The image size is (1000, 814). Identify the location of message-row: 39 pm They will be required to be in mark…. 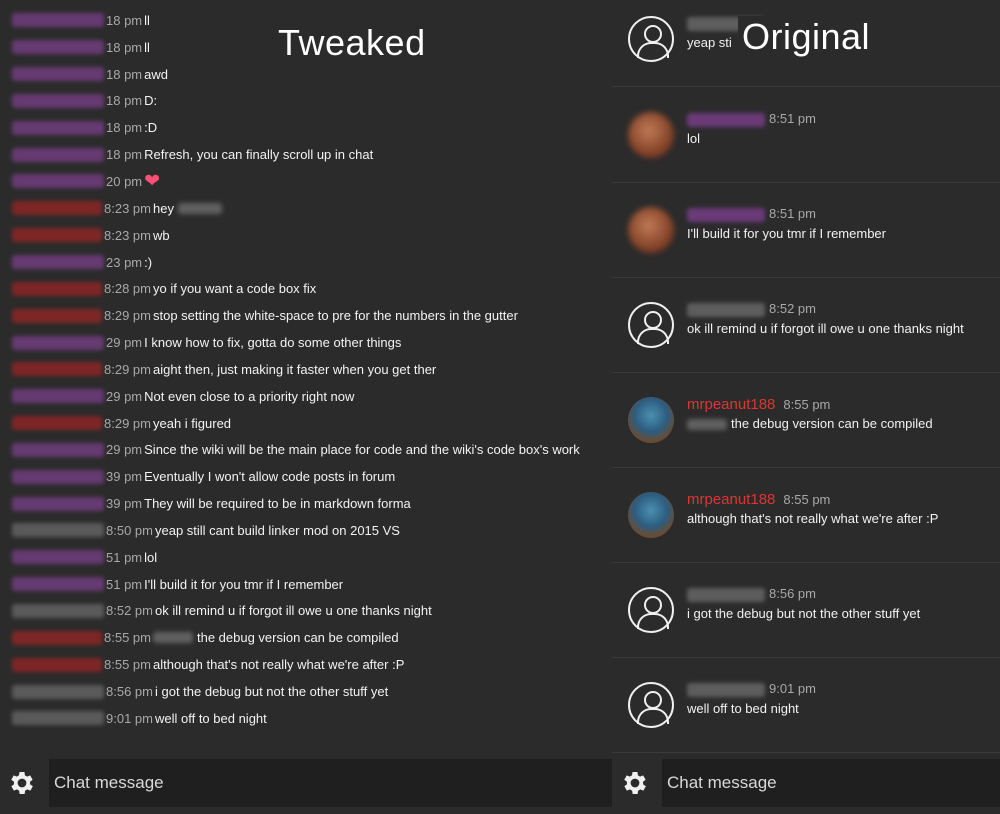
(306, 503).